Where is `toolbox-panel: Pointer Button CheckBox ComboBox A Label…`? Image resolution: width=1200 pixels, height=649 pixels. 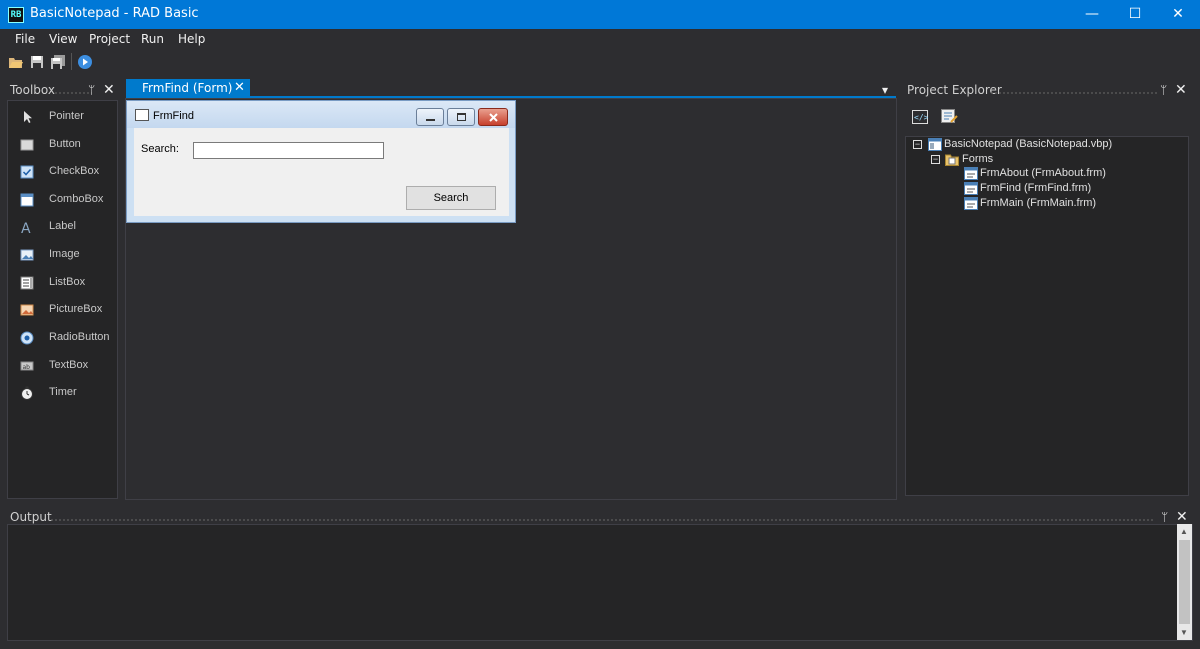 toolbox-panel: Pointer Button CheckBox ComboBox A Label… is located at coordinates (62, 299).